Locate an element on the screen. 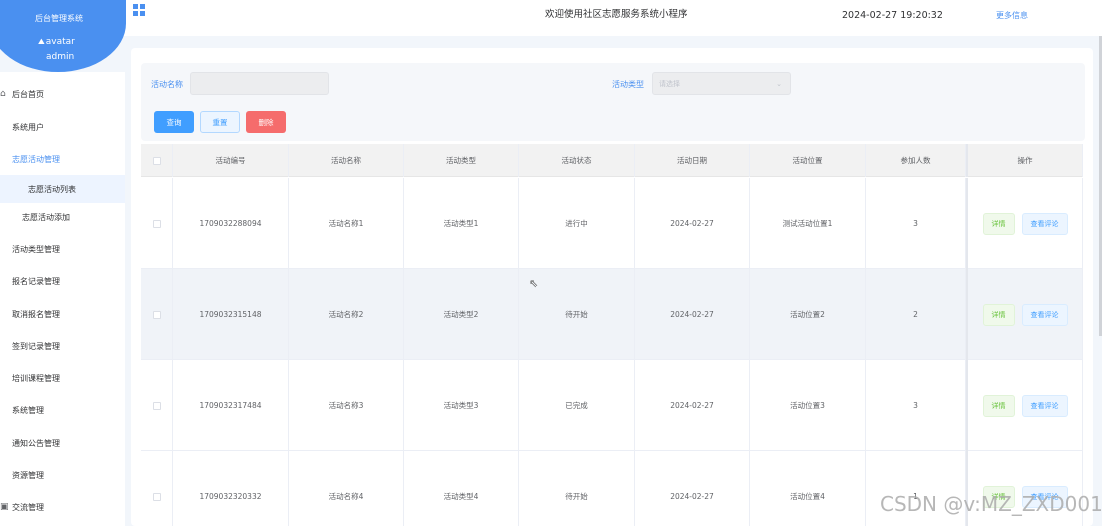  cell-location: 活动位置3 is located at coordinates (808, 405).